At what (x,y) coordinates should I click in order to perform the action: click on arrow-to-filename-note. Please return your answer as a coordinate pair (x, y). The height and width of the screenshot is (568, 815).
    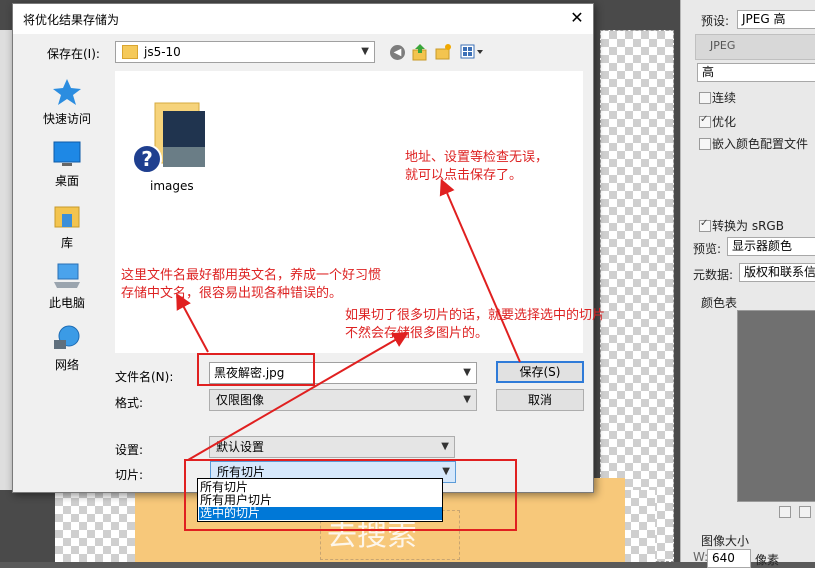
    Looking at the image, I should click on (192, 322).